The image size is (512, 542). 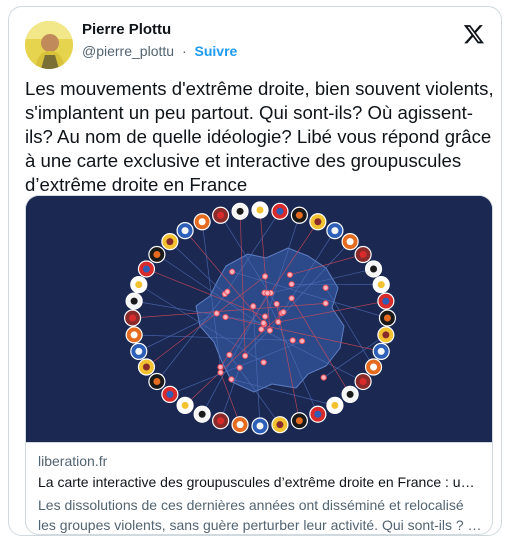 What do you see at coordinates (216, 51) in the screenshot?
I see `follow-button: Suivre` at bounding box center [216, 51].